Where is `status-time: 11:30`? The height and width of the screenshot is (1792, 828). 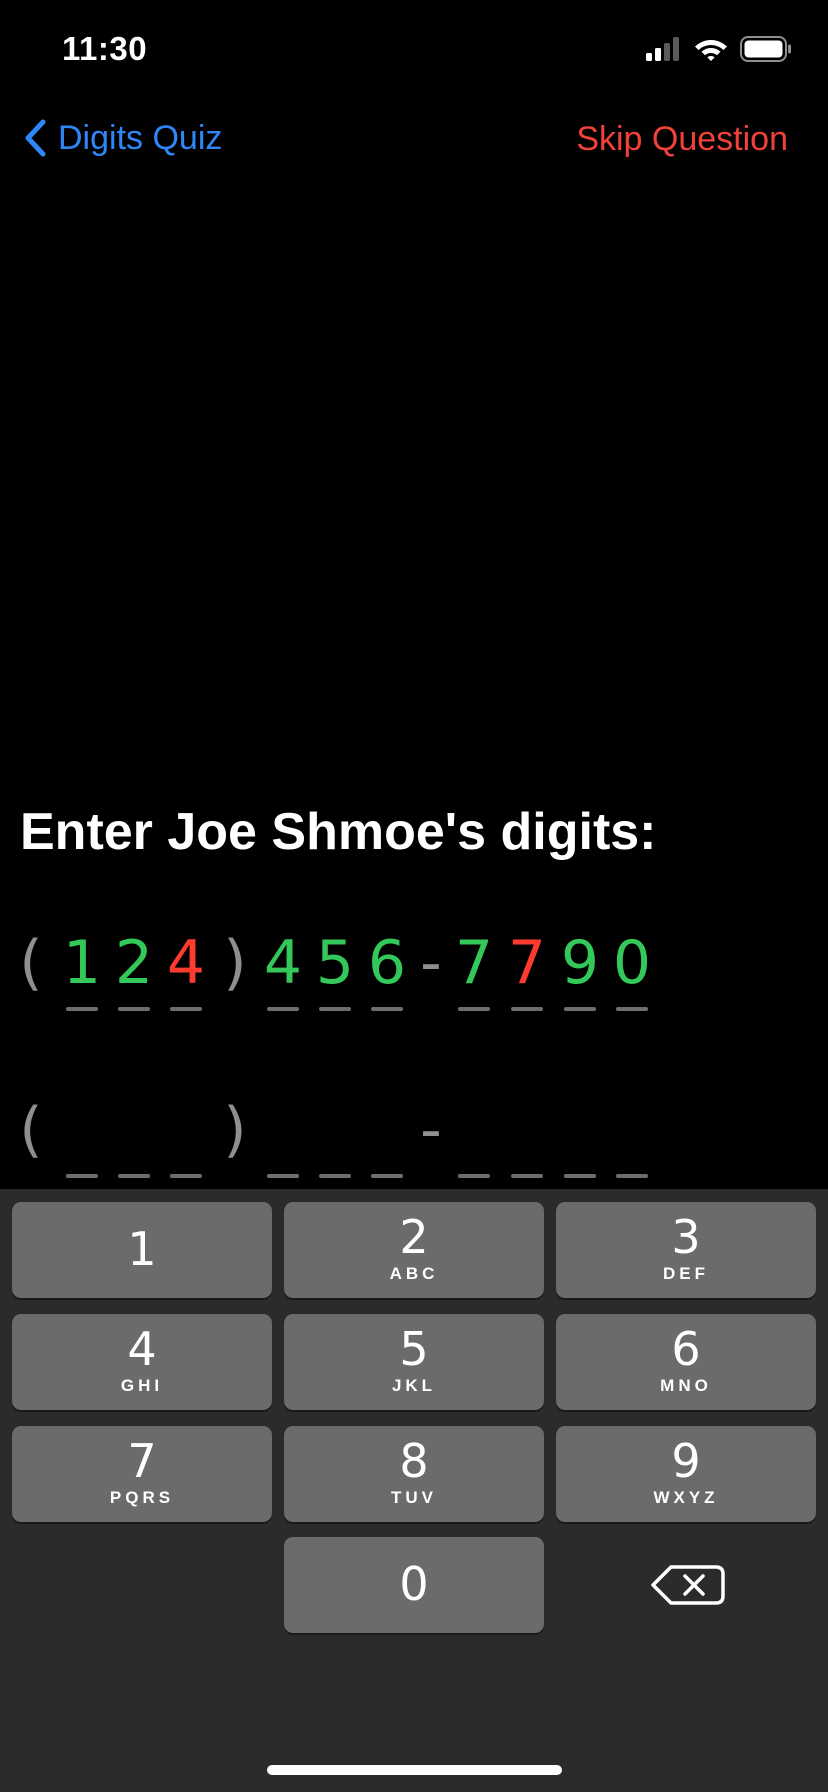 status-time: 11:30 is located at coordinates (105, 48).